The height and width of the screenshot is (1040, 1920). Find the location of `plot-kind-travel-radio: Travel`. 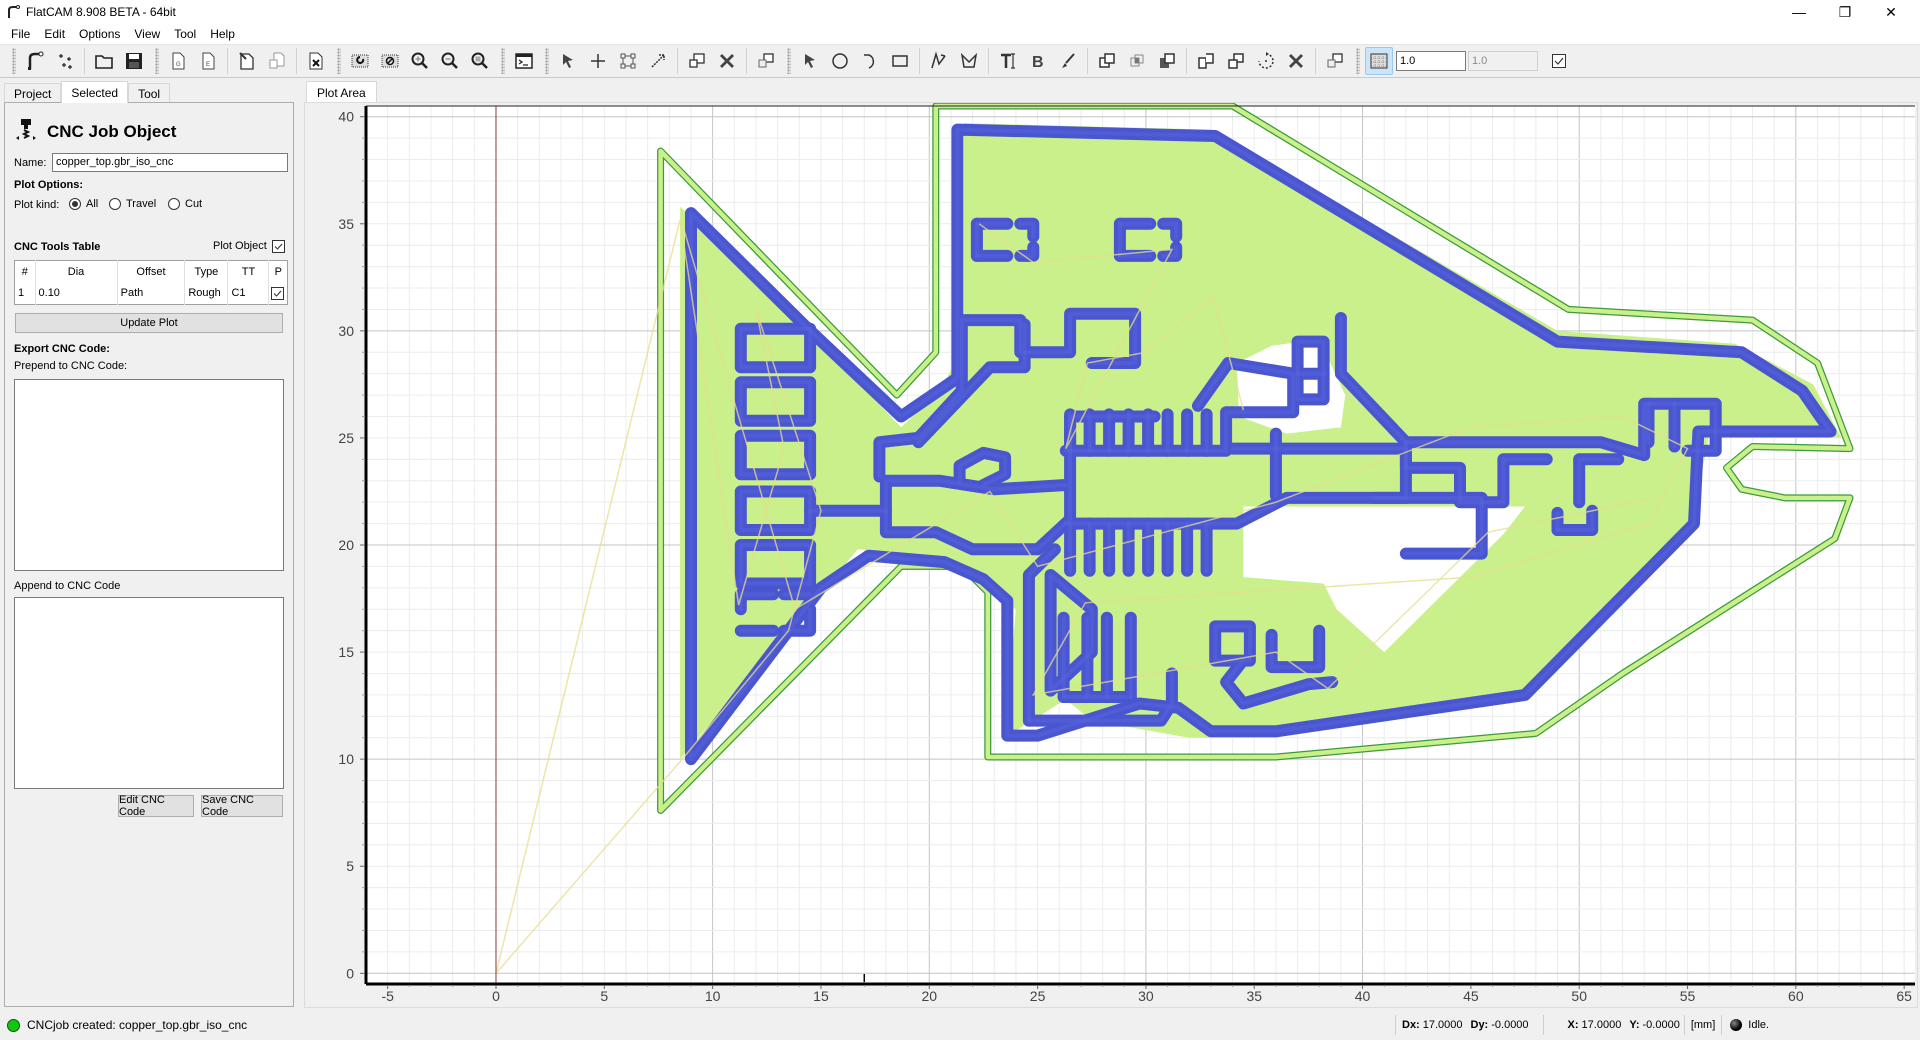

plot-kind-travel-radio: Travel is located at coordinates (132, 204).